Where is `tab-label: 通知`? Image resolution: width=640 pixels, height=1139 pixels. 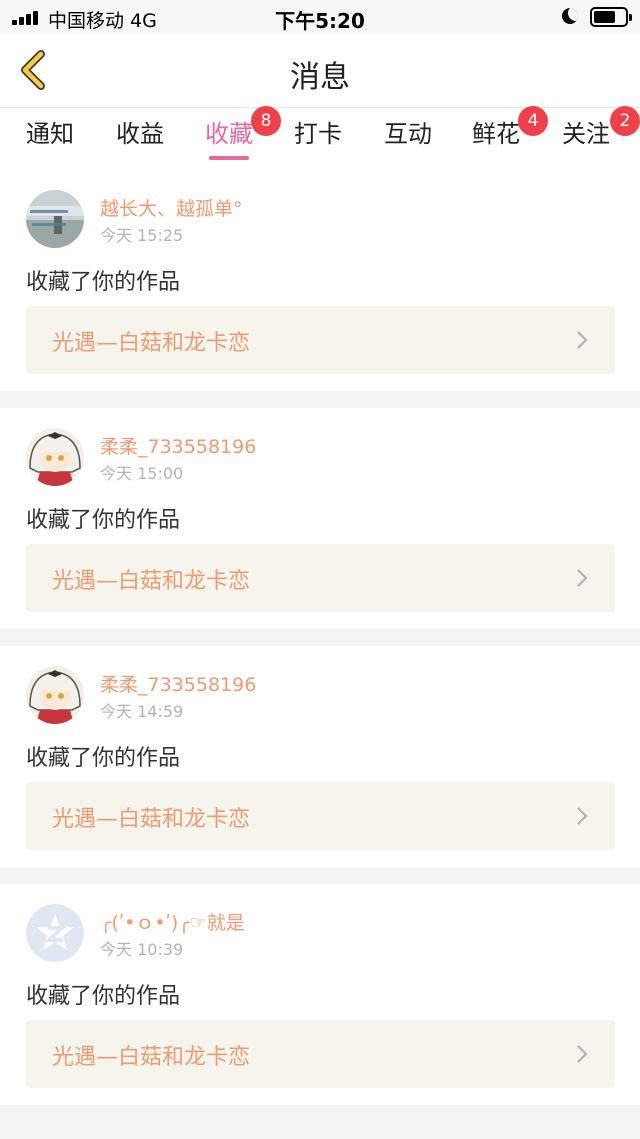
tab-label: 通知 is located at coordinates (50, 134).